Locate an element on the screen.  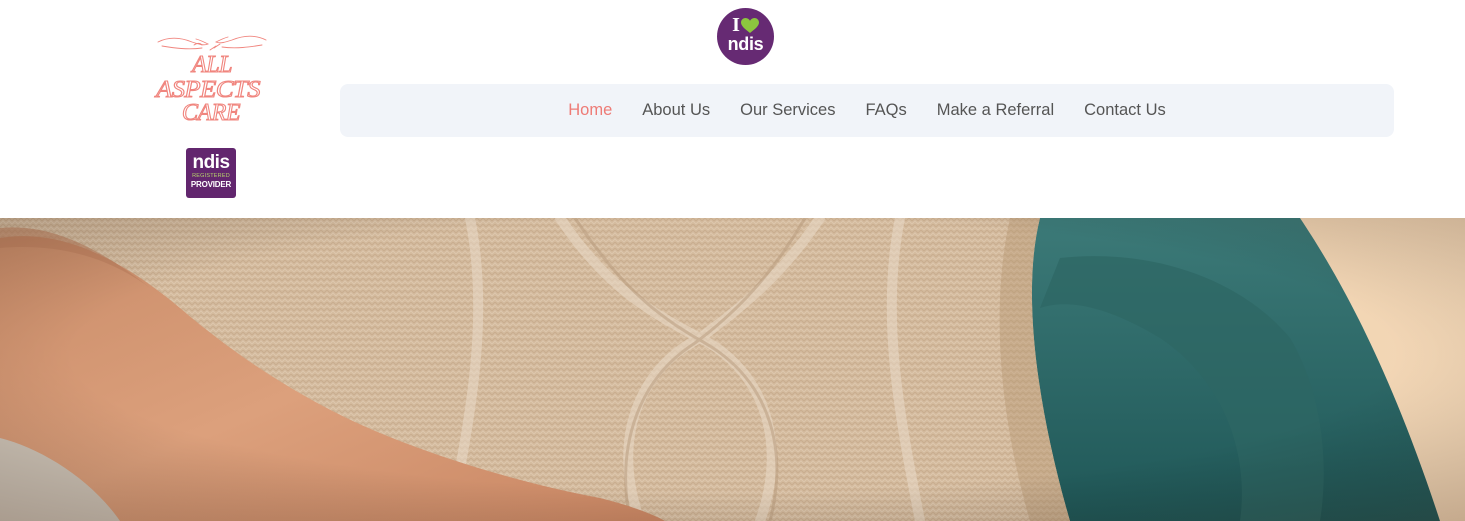
nav-about-us: About Us is located at coordinates (676, 110).